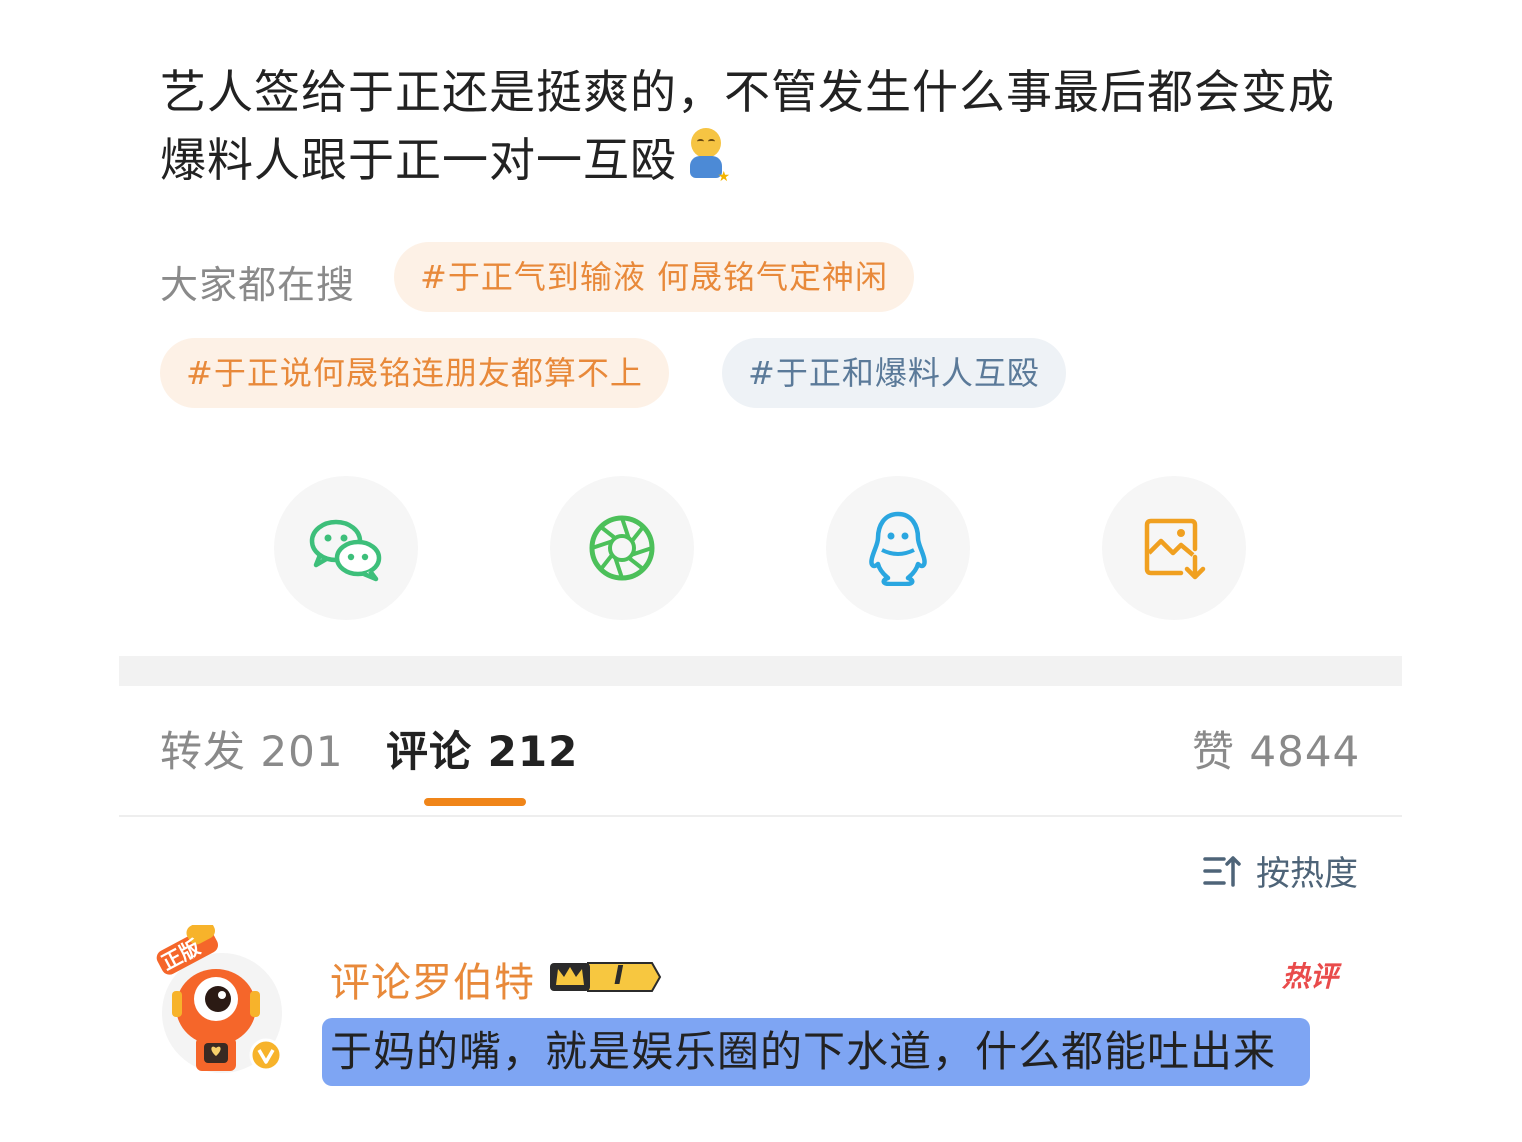 Image resolution: width=1522 pixels, height=1142 pixels. I want to click on post-text-line-1: 艺人签给于正还是挺爽的，不管发生什么事最后都会变成, so click(747, 92).